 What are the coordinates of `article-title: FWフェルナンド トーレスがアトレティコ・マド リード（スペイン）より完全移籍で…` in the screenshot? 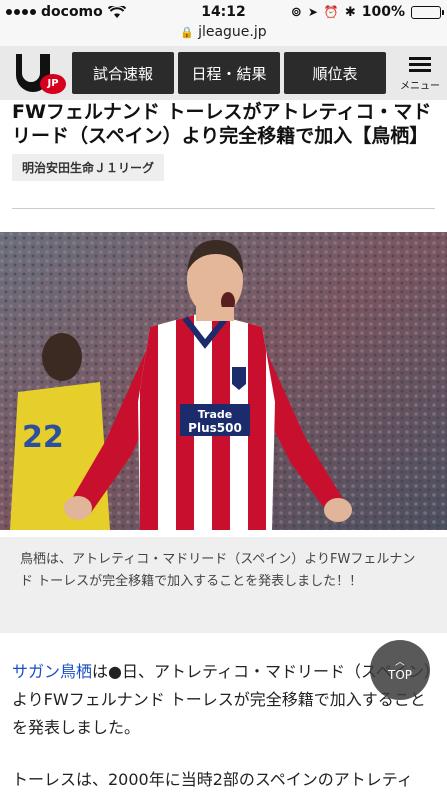 It's located at (224, 124).